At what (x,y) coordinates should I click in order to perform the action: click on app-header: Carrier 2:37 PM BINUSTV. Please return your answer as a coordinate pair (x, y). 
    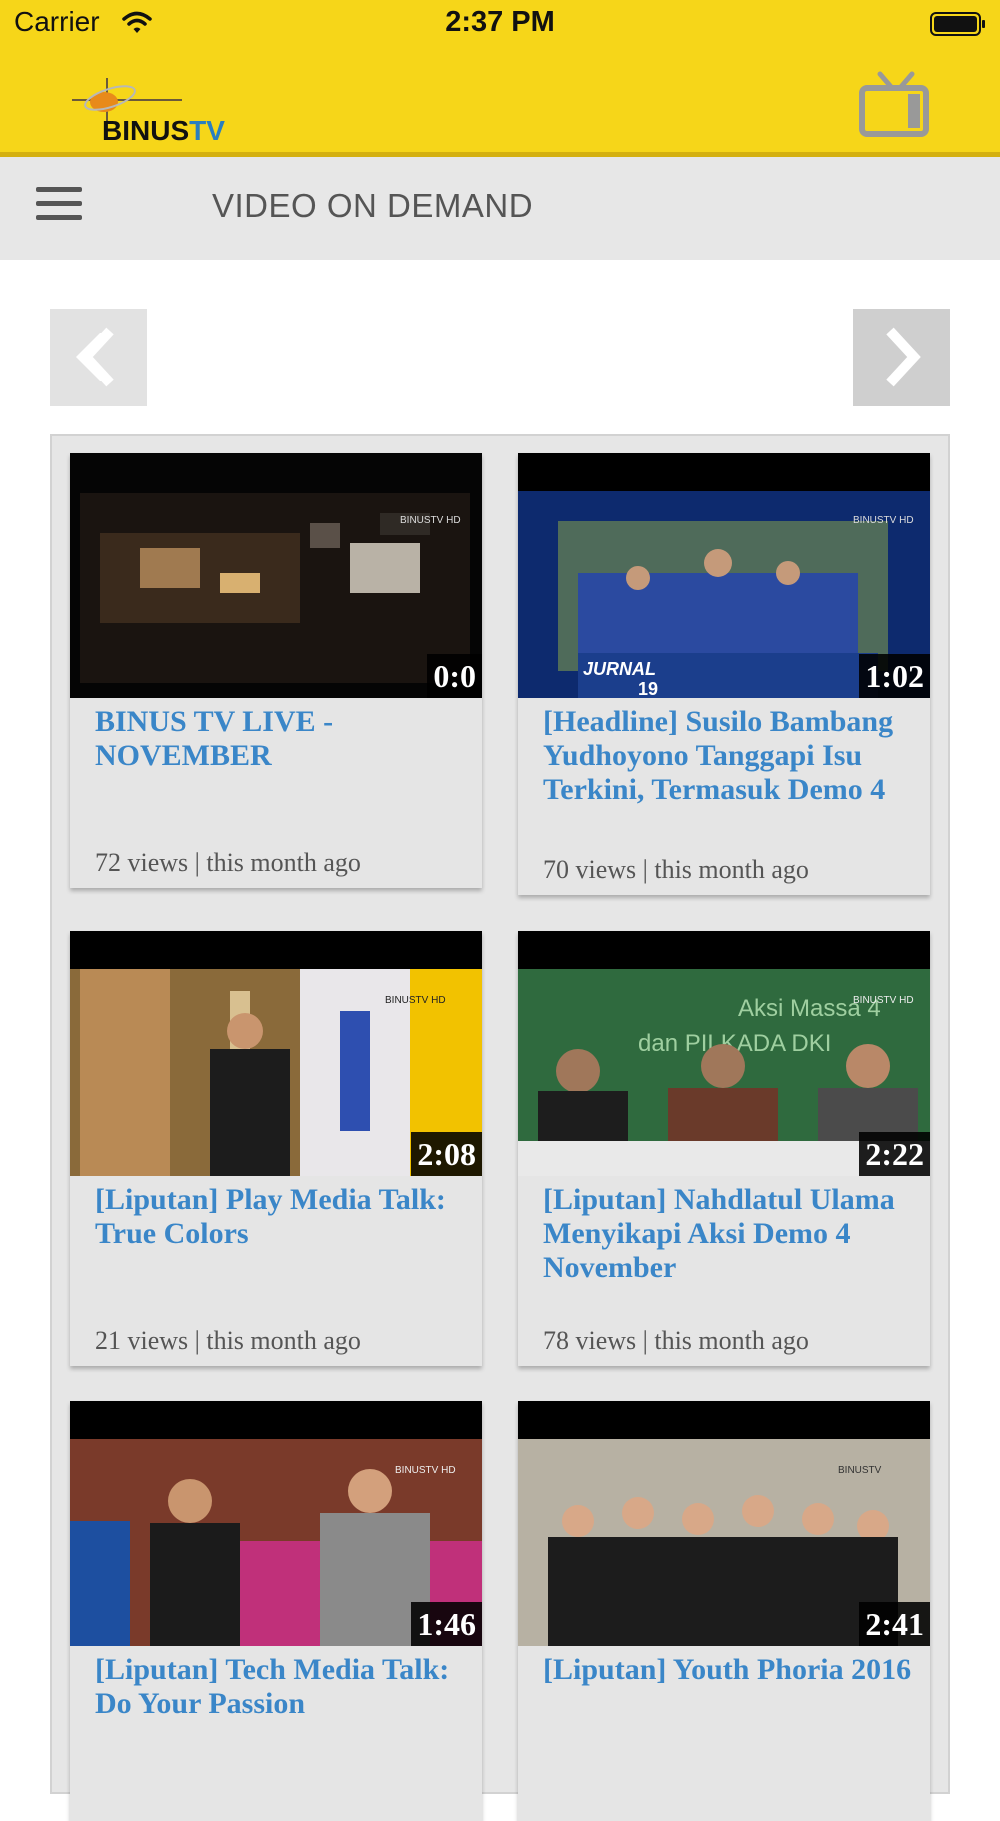
    Looking at the image, I should click on (500, 76).